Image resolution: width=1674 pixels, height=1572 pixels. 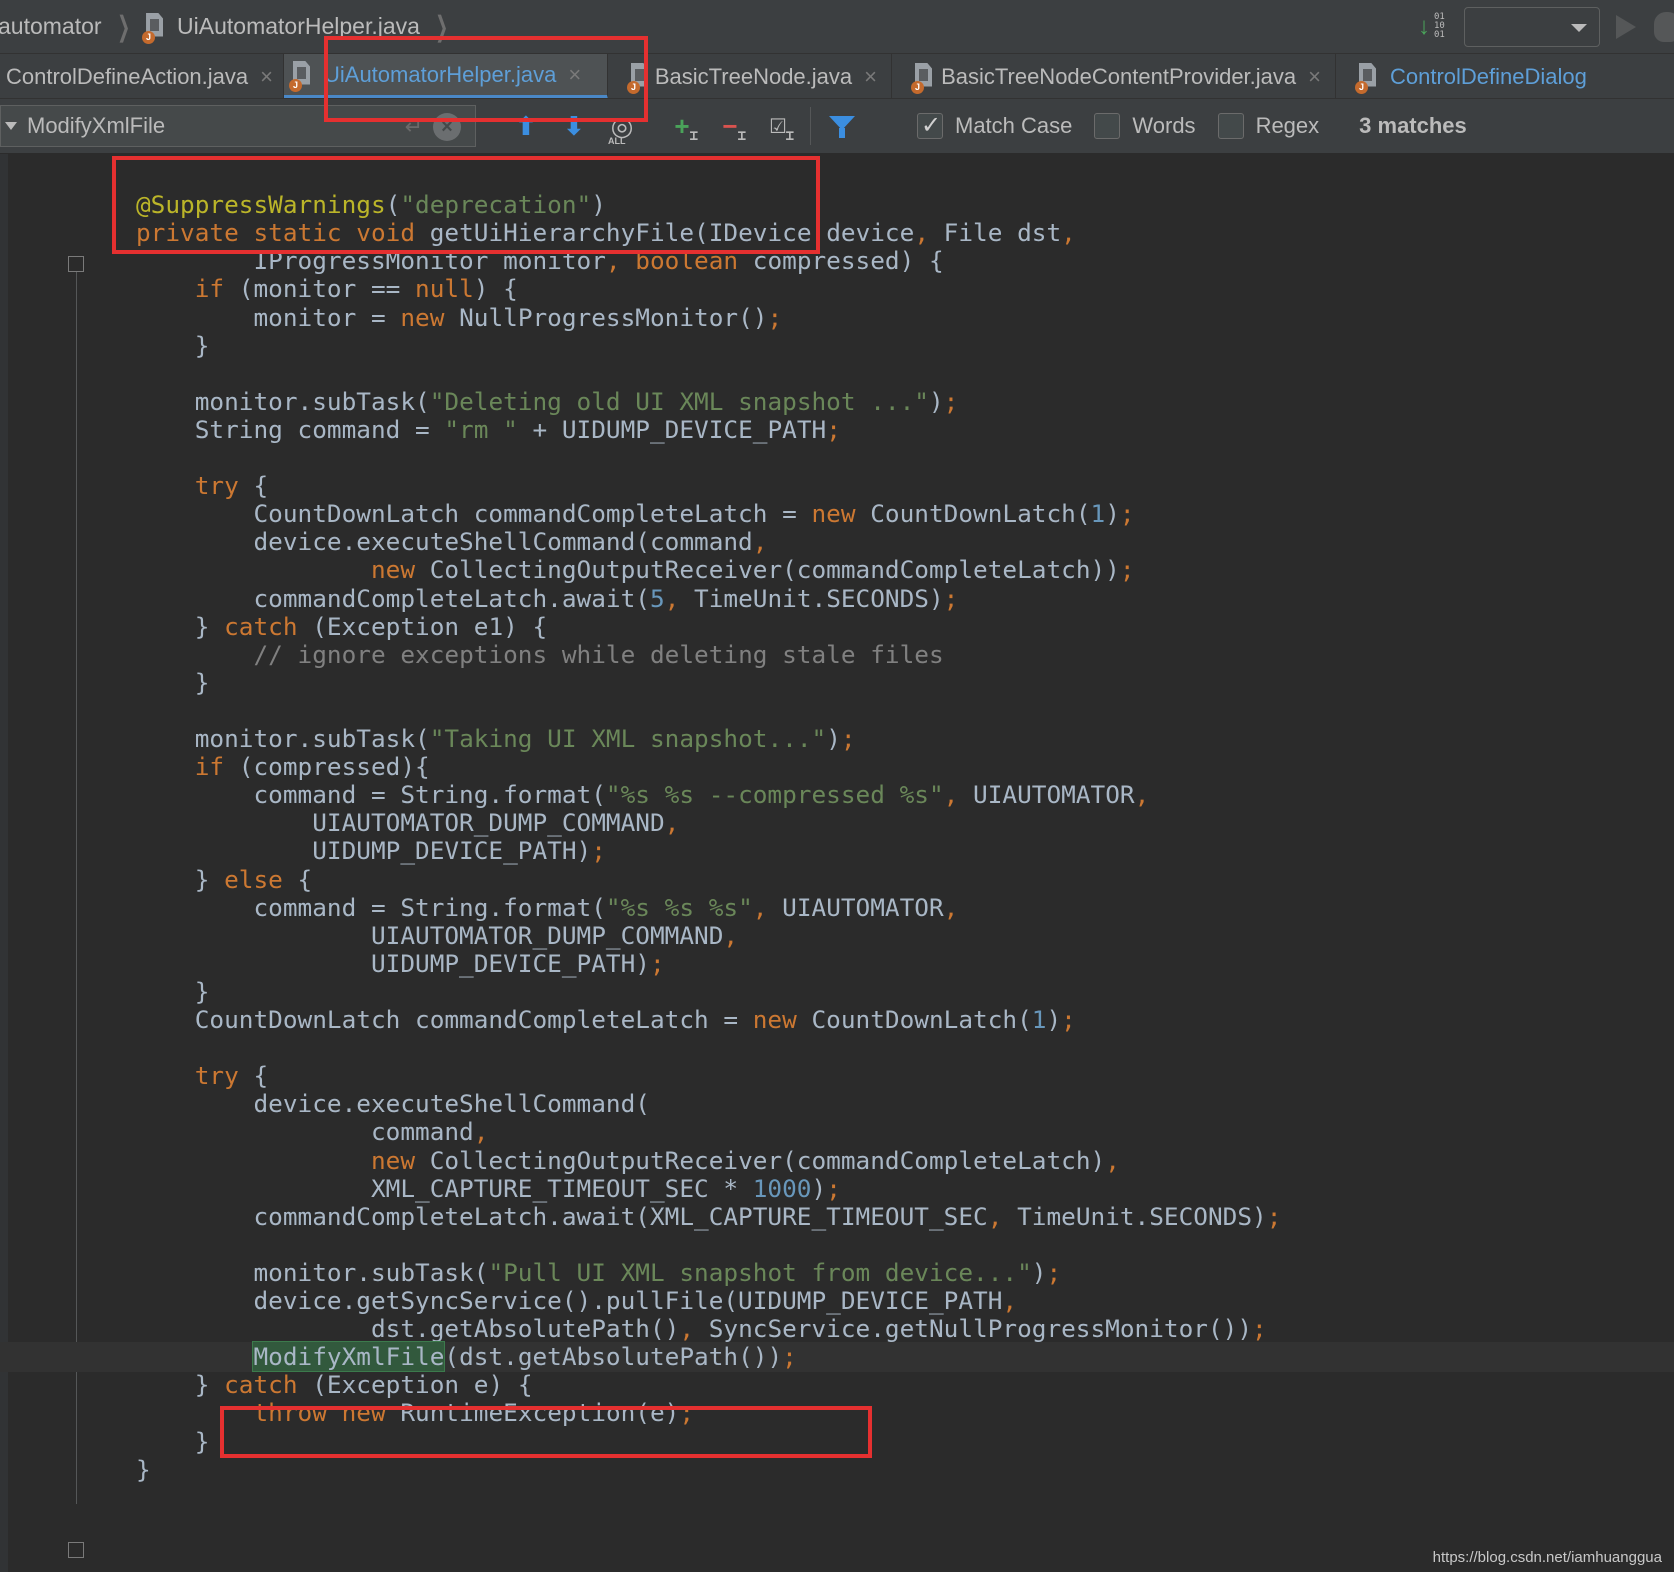 I want to click on code-line: device.executeShellCommand(command,, so click(x=383, y=542).